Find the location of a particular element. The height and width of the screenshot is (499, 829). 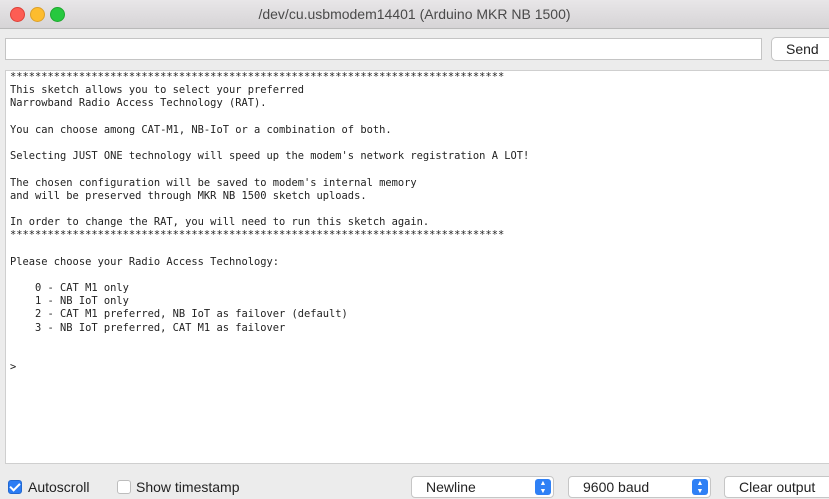

output-line: 3 - NB IoT preferred, CAT M1 as failover is located at coordinates (148, 327).